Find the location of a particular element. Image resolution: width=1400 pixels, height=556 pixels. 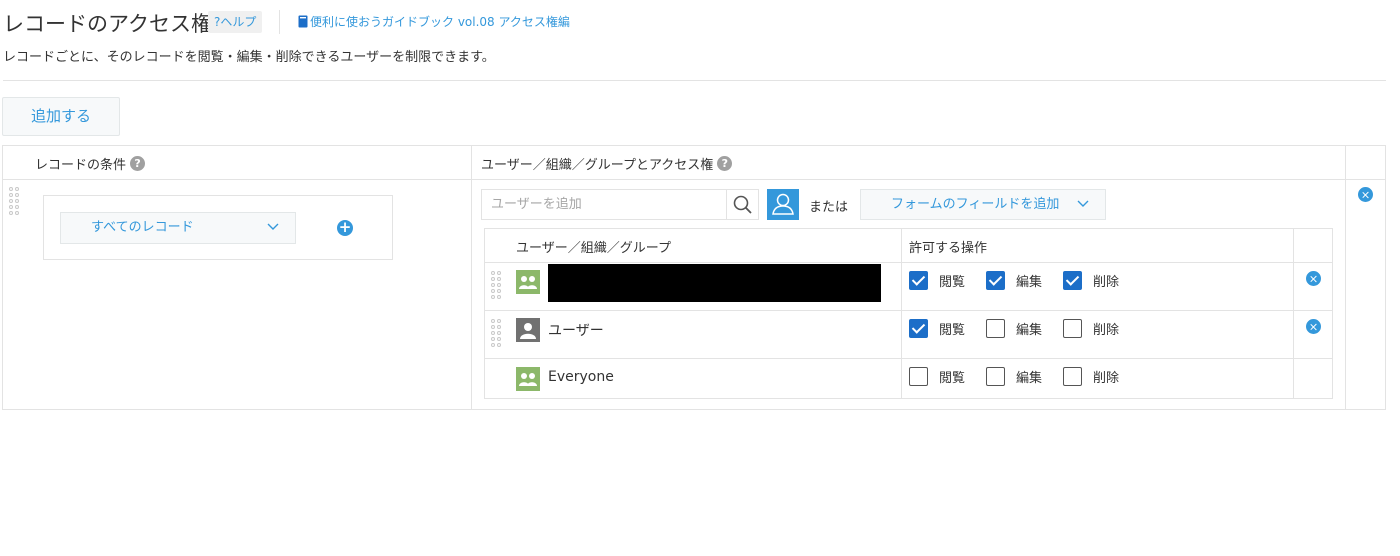

column-header-permissions: 許可する操作 is located at coordinates (948, 248).